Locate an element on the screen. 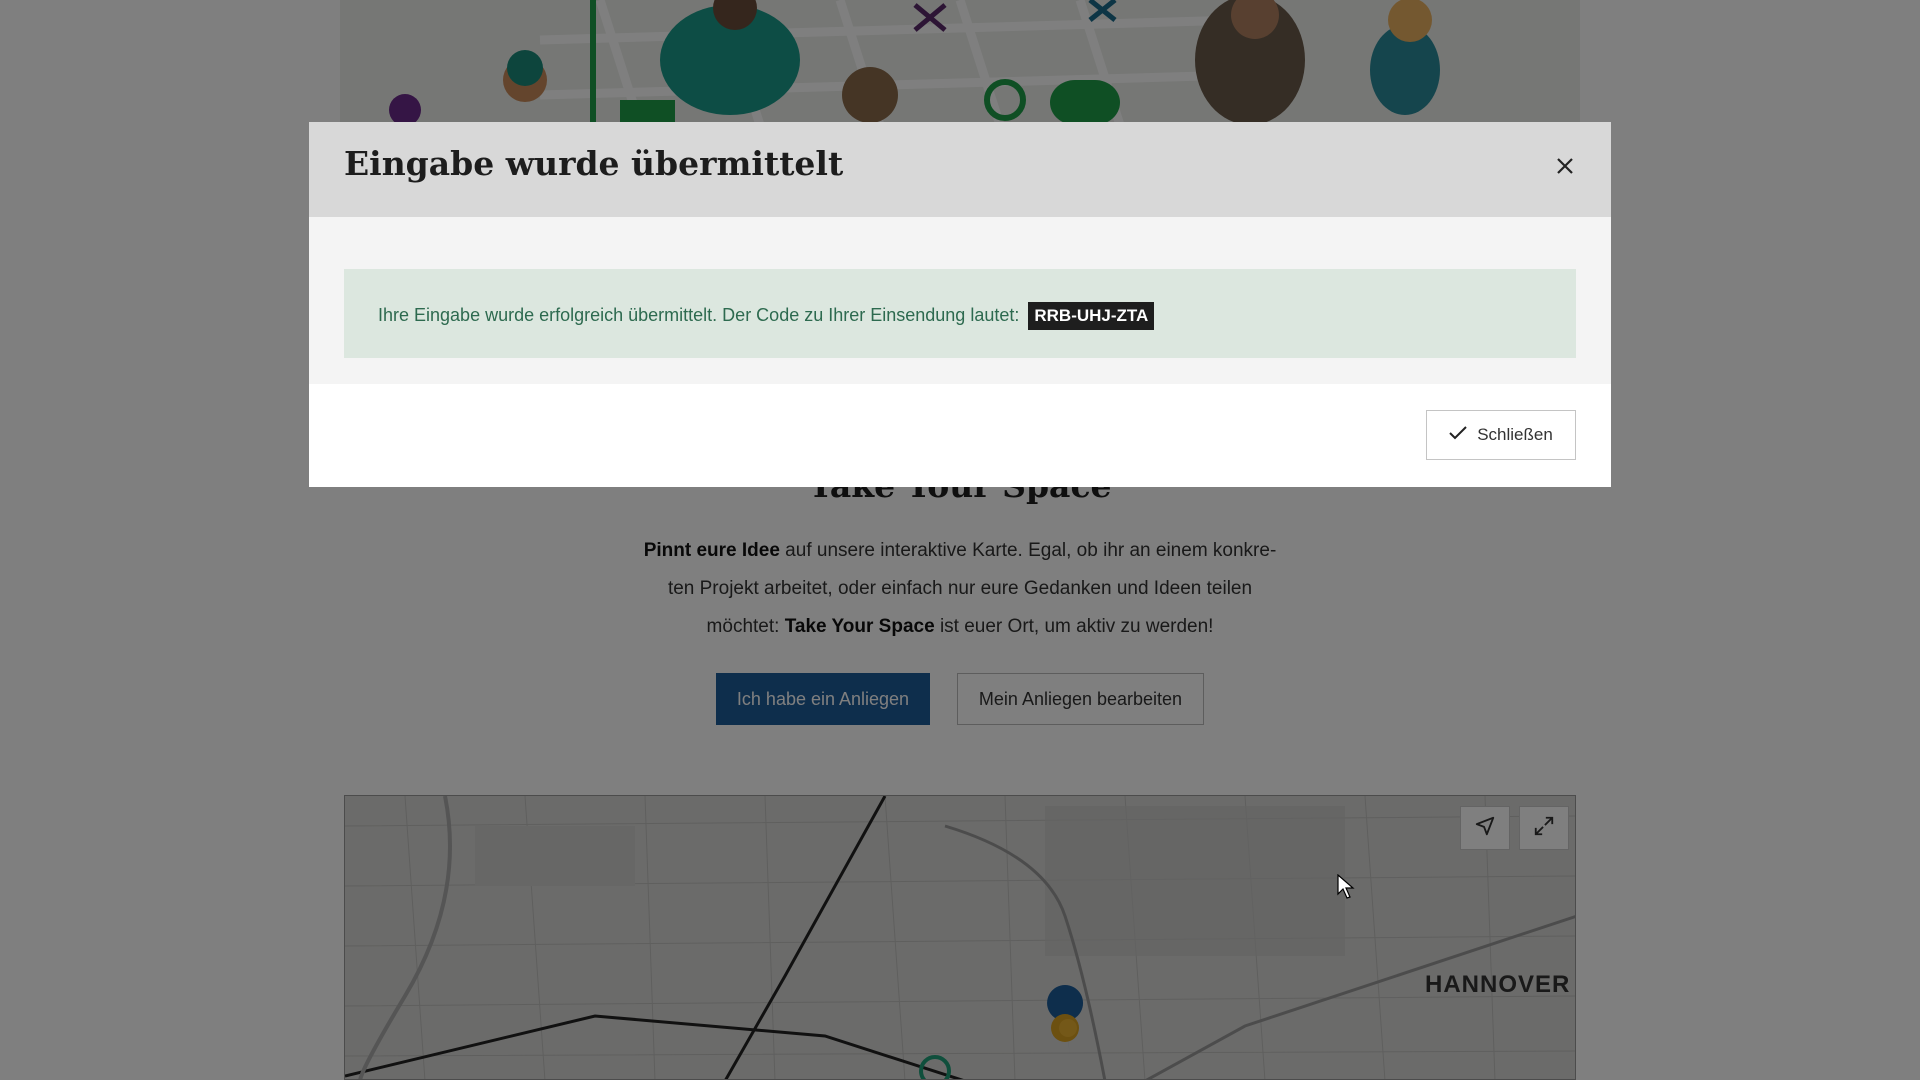 The image size is (1920, 1080). close-modal-label: Schließen is located at coordinates (1515, 434).